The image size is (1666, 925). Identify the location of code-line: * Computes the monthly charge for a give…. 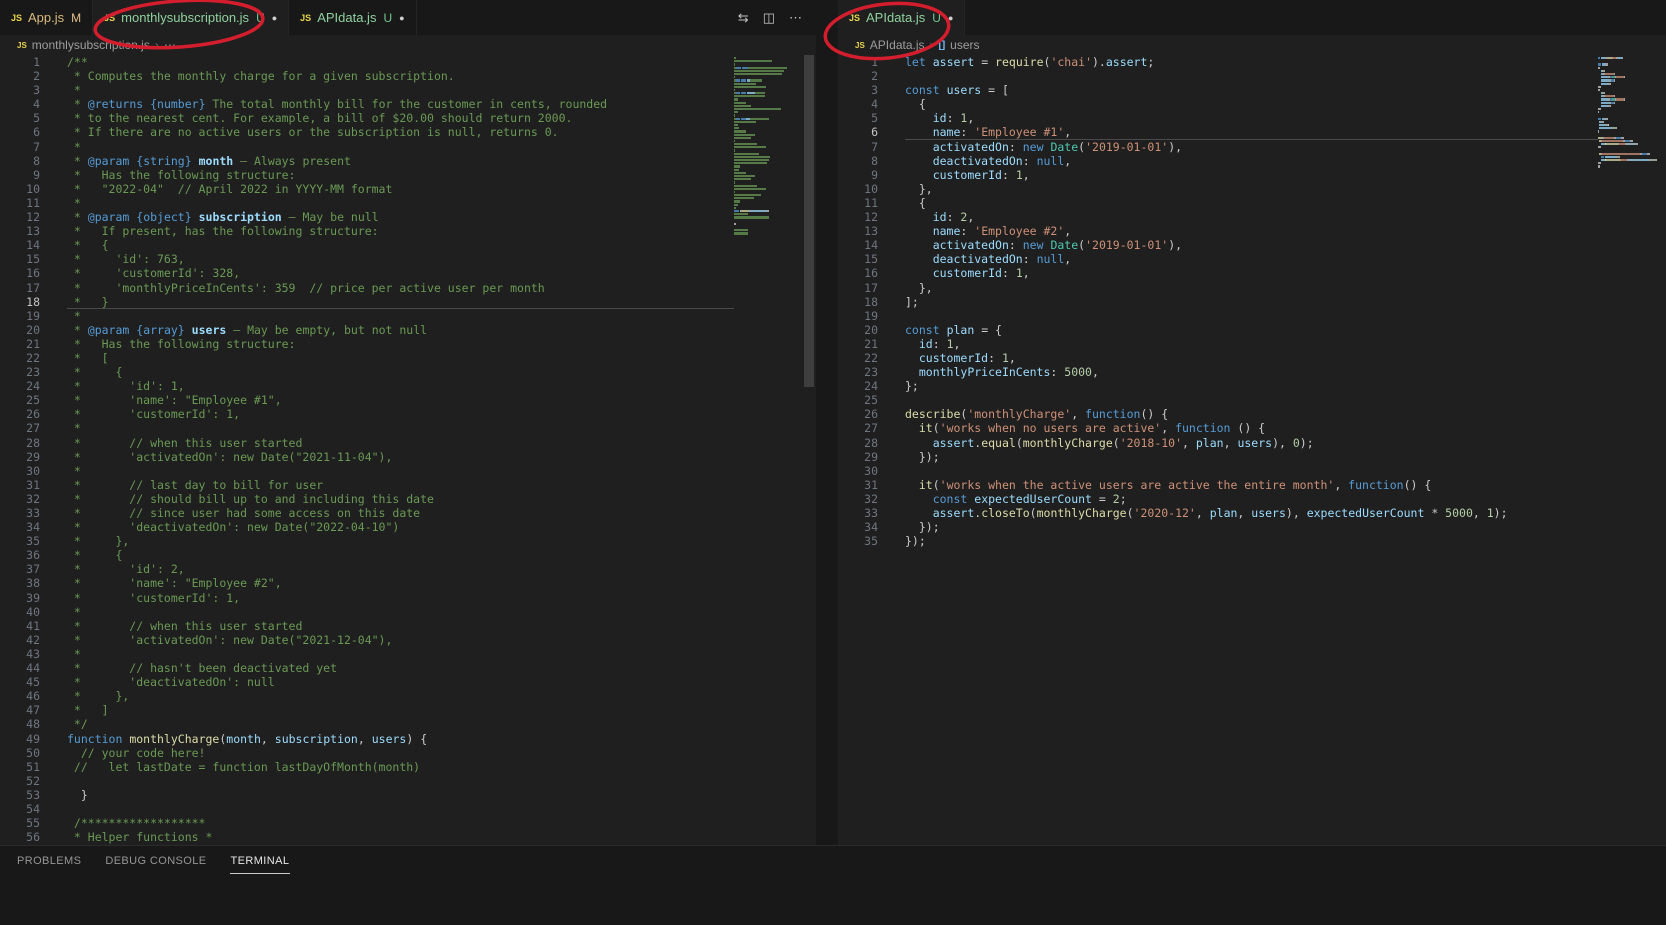
(400, 76).